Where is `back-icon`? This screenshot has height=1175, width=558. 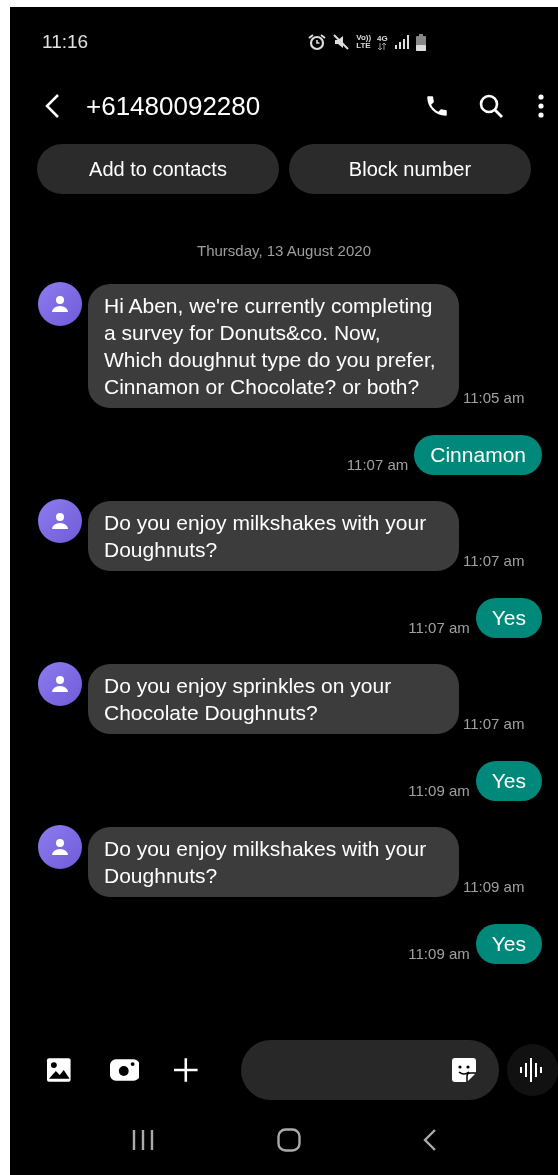 back-icon is located at coordinates (52, 106).